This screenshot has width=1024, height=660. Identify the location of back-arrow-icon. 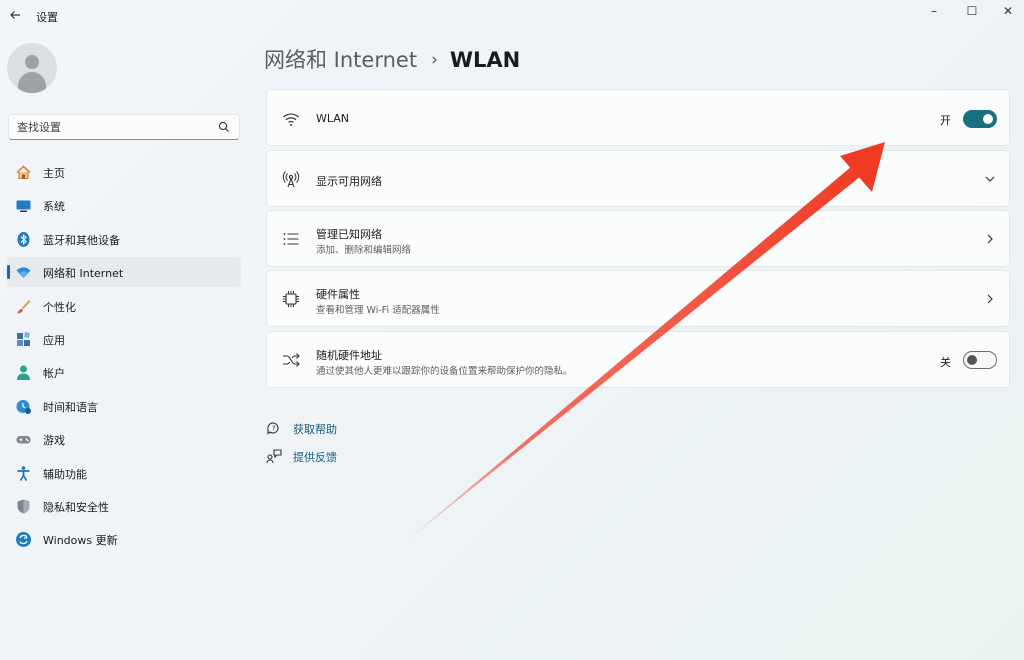
(15, 15).